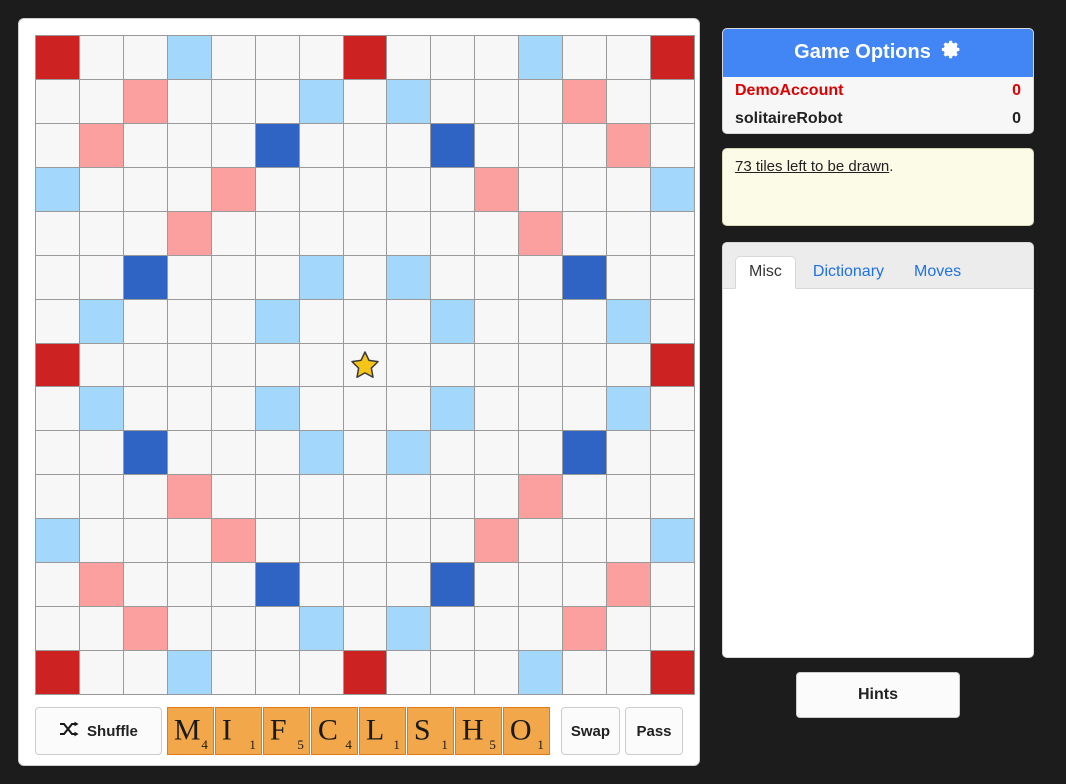 Image resolution: width=1066 pixels, height=784 pixels. Describe the element at coordinates (590, 731) in the screenshot. I see `swap-button: Swap` at that location.